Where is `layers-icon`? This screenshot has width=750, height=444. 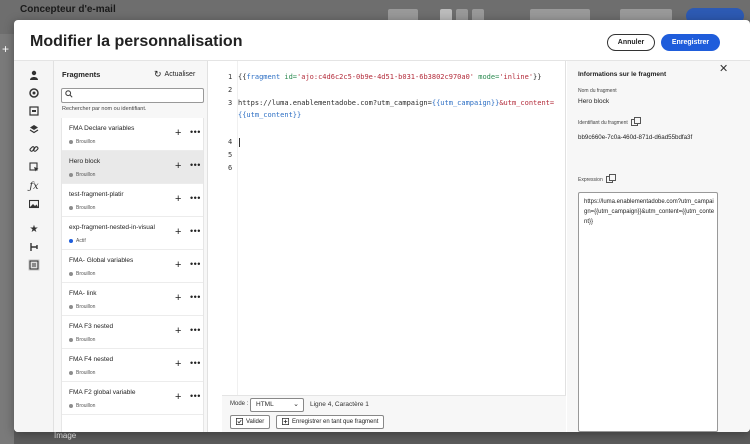
layers-icon is located at coordinates (34, 129).